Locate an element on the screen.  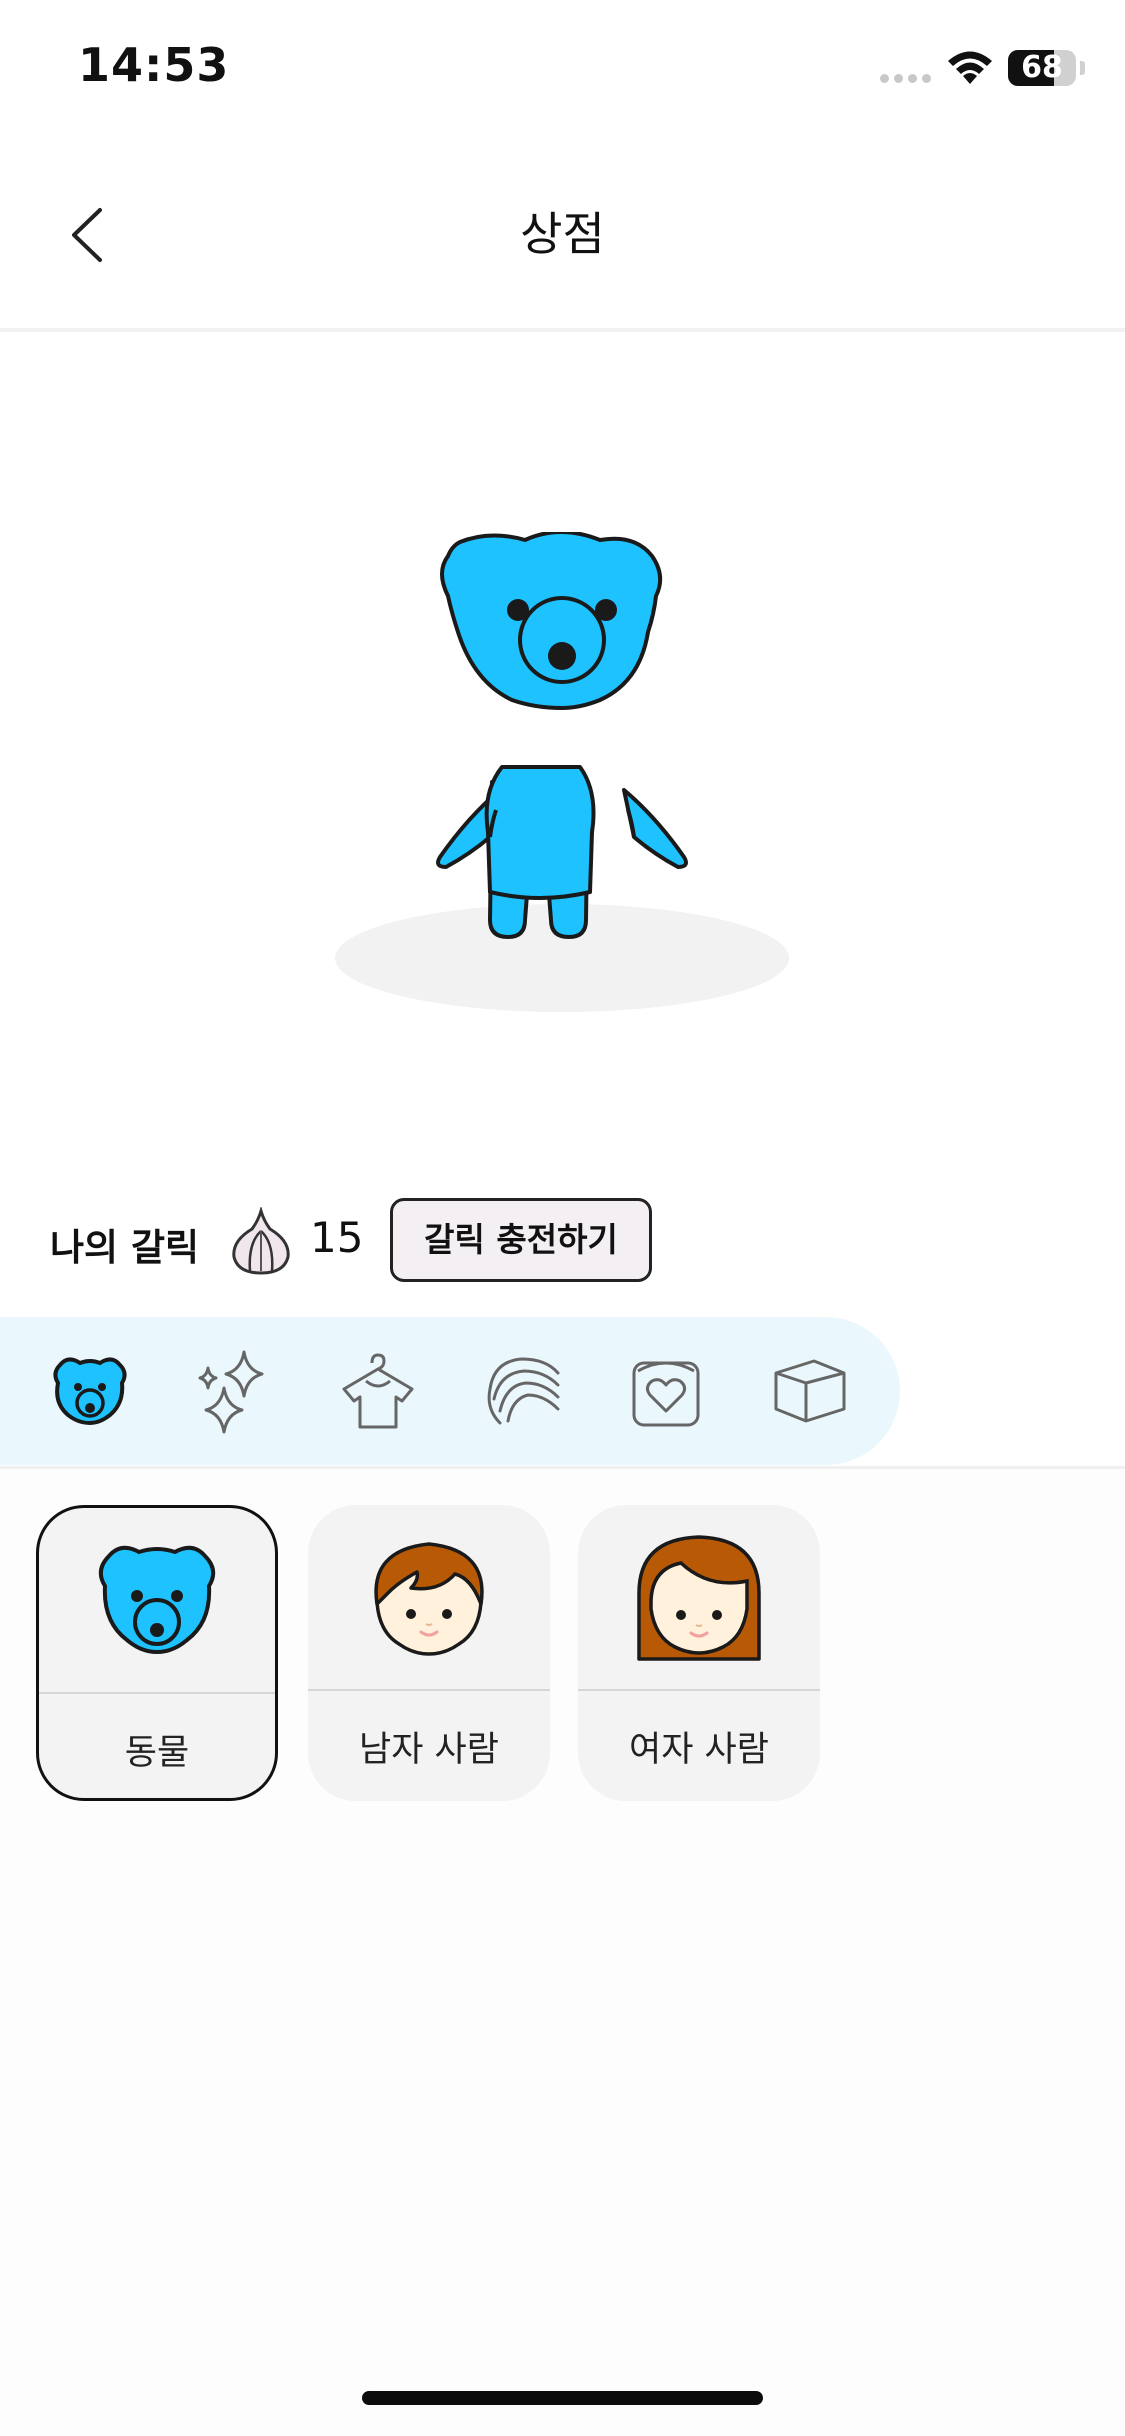
nav-bar: 상점 is located at coordinates (562, 236).